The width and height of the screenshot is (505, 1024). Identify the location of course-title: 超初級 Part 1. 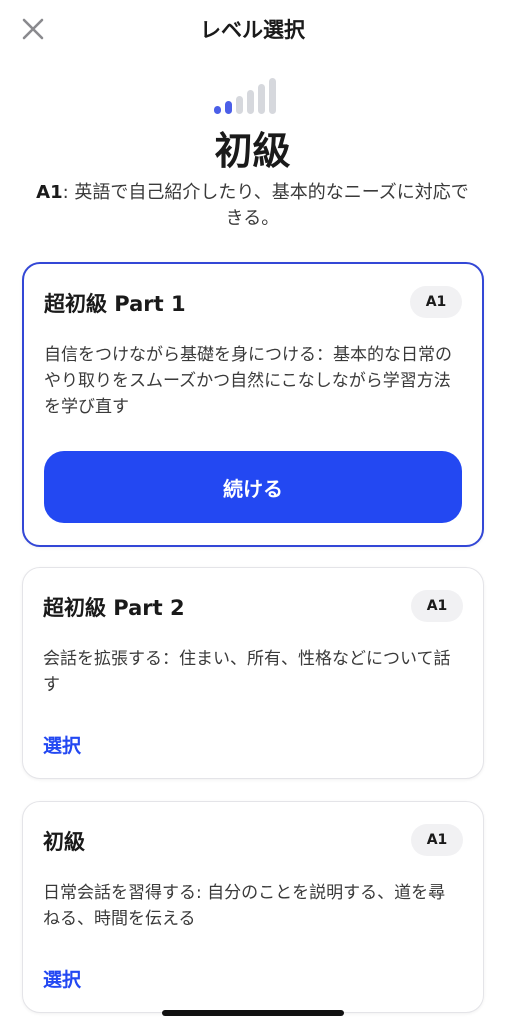
(115, 304).